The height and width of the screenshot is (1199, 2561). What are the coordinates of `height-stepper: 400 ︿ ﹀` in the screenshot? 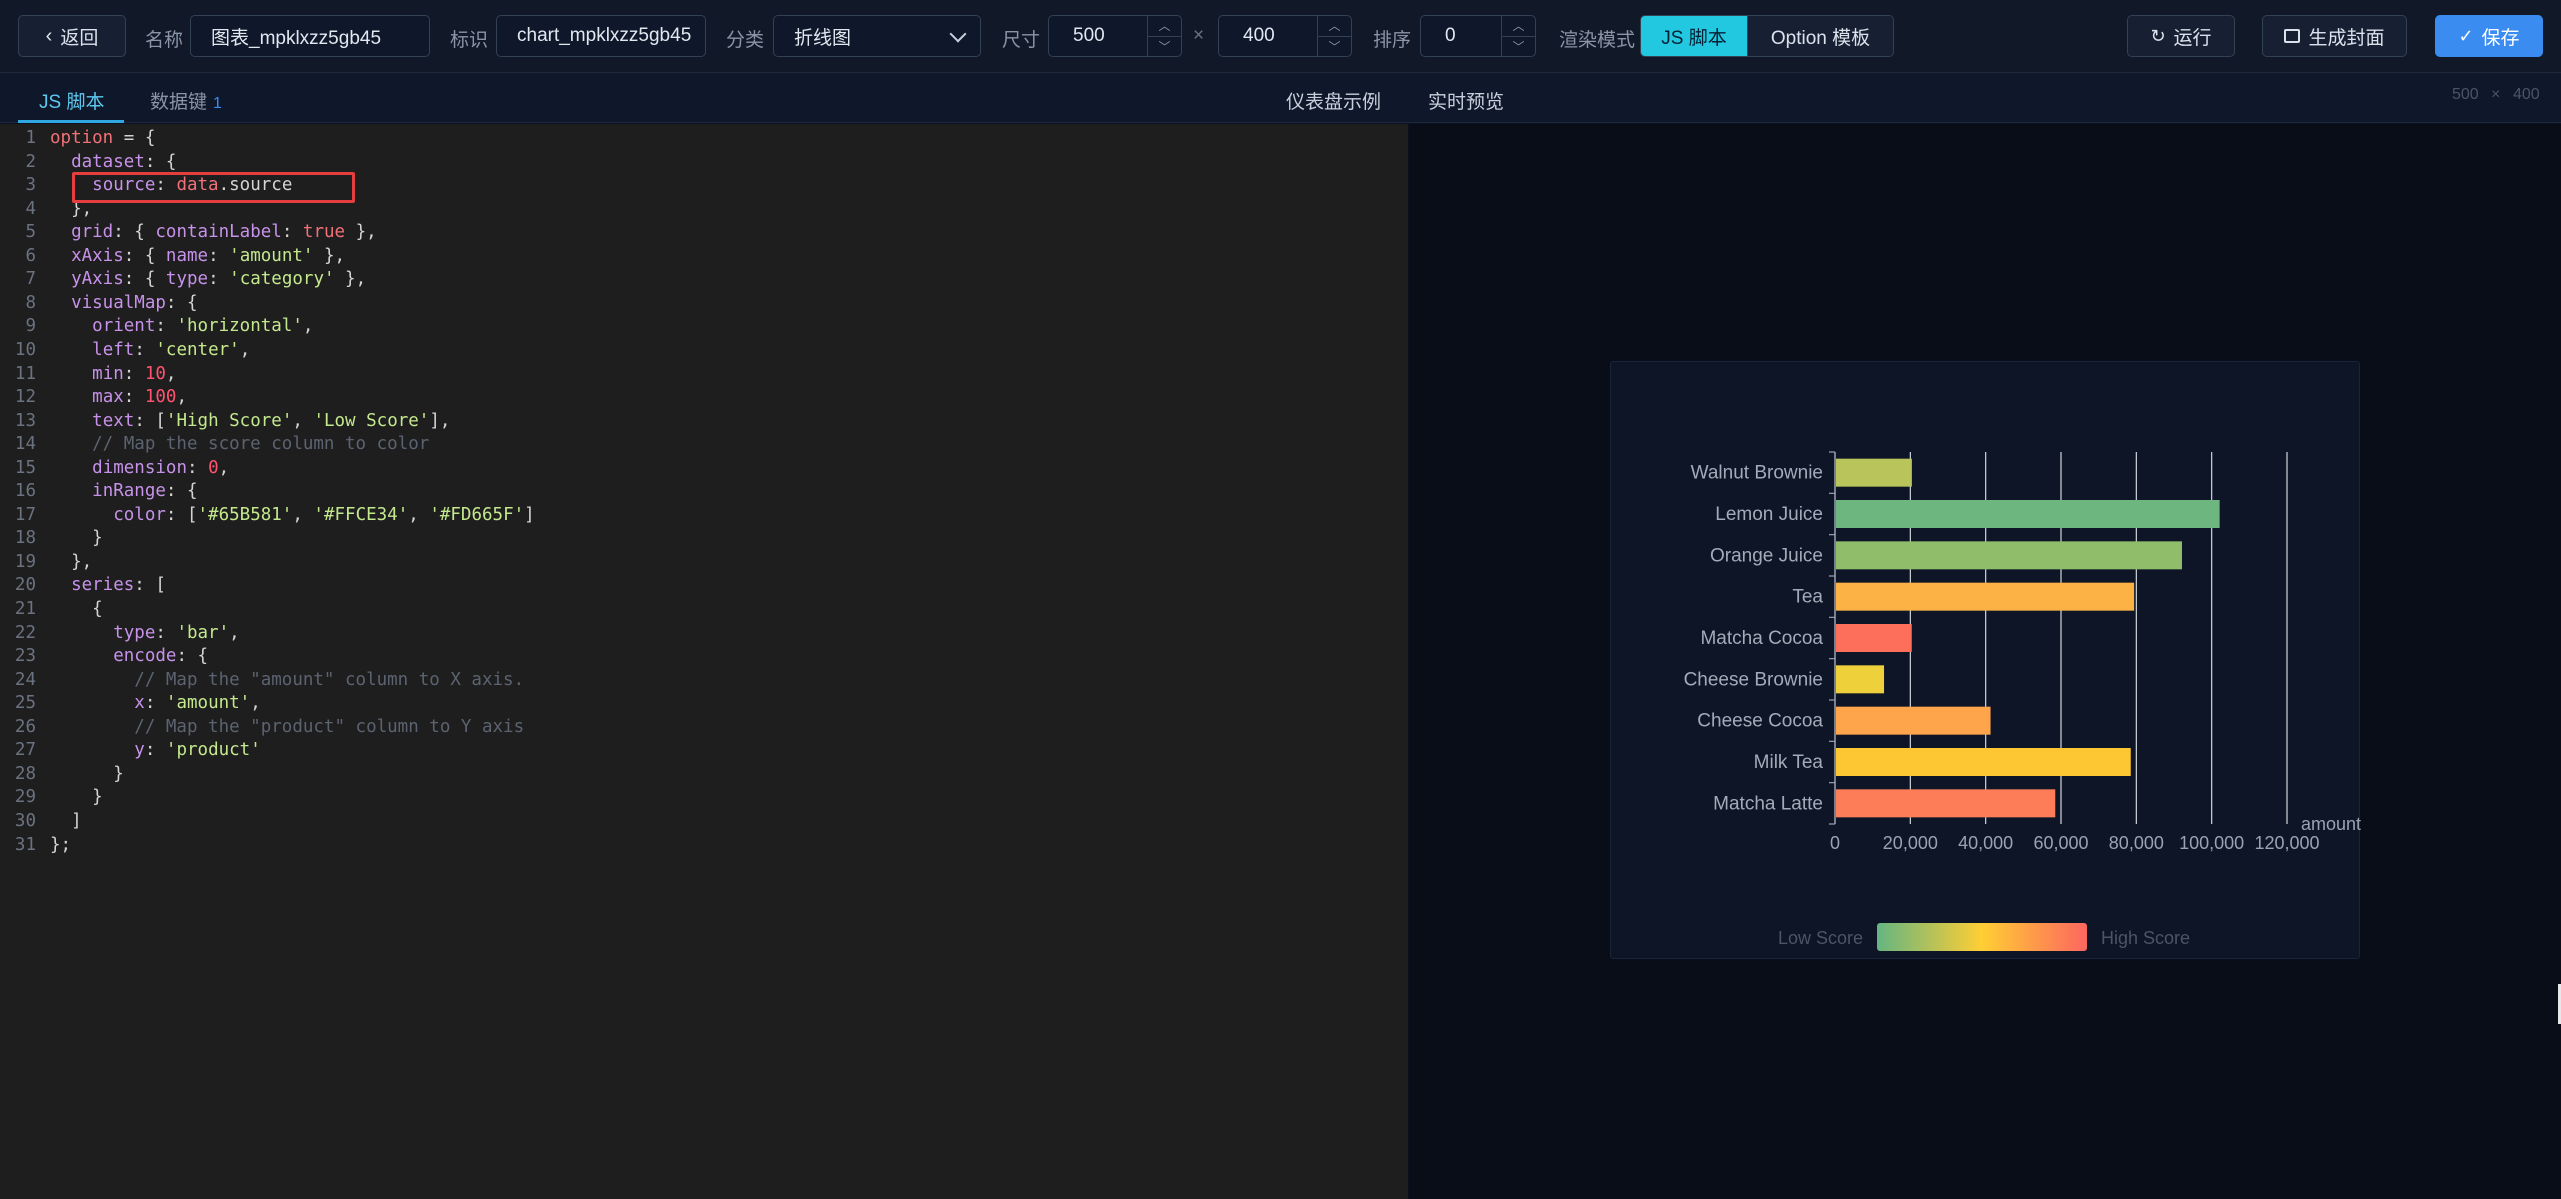 It's located at (1285, 36).